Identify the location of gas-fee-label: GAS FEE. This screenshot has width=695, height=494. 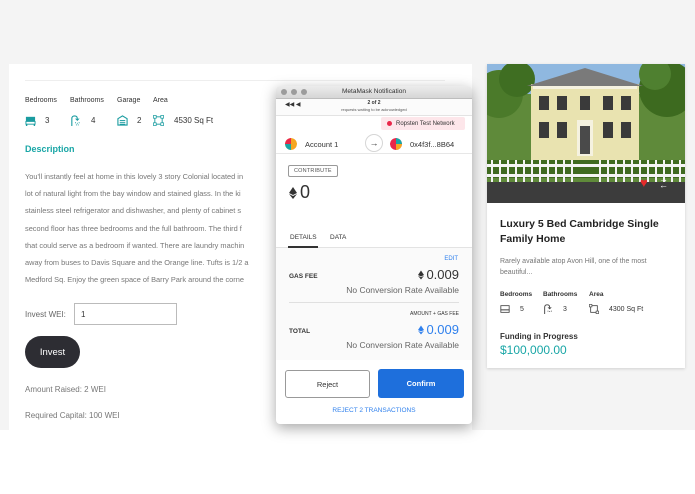
(303, 276).